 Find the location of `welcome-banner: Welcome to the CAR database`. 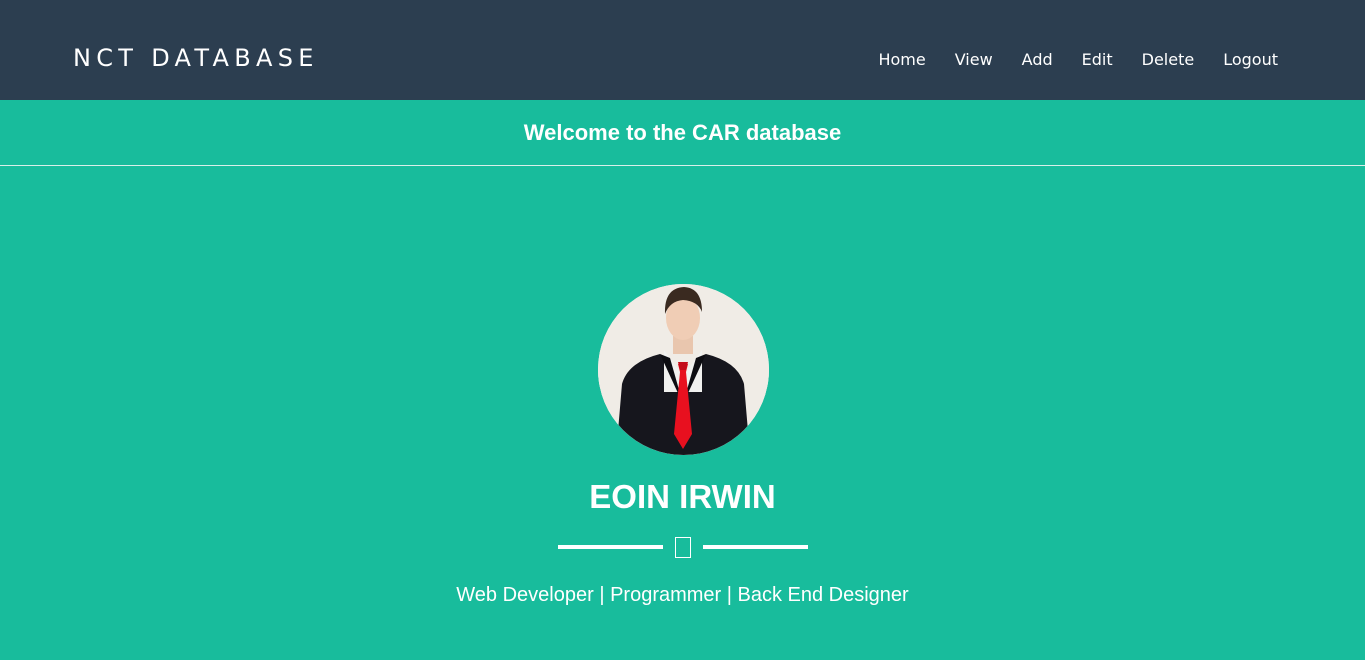

welcome-banner: Welcome to the CAR database is located at coordinates (682, 133).